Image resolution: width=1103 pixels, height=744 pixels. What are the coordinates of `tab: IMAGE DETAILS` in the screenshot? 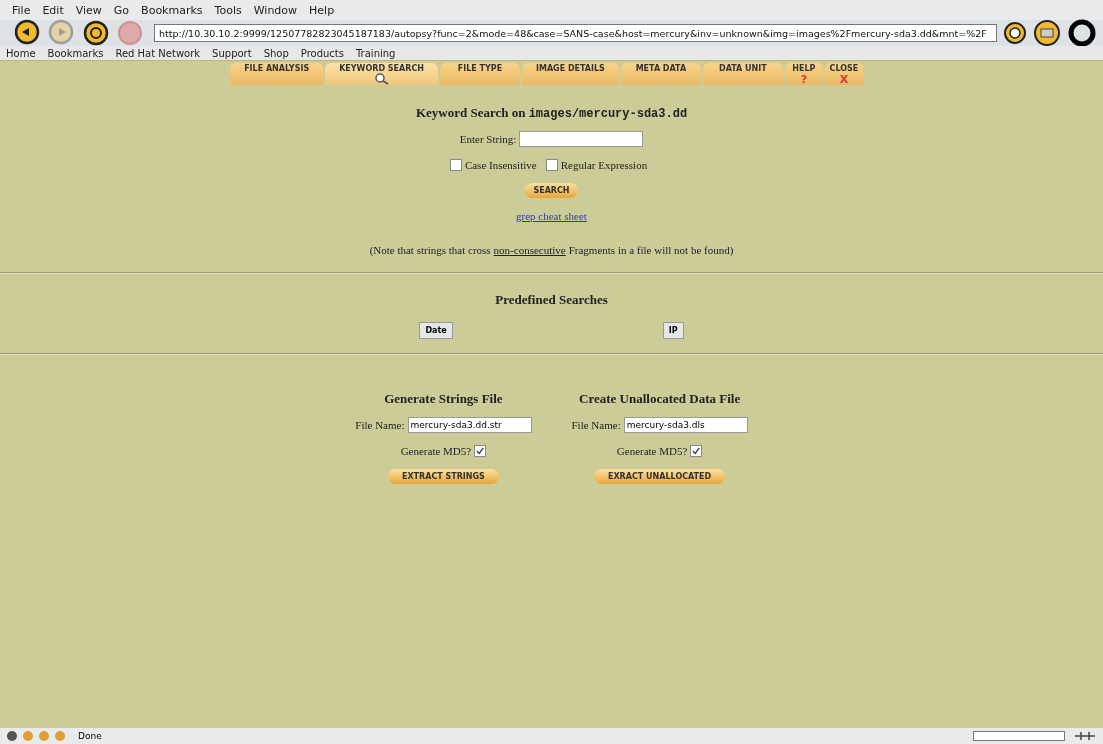 It's located at (570, 74).